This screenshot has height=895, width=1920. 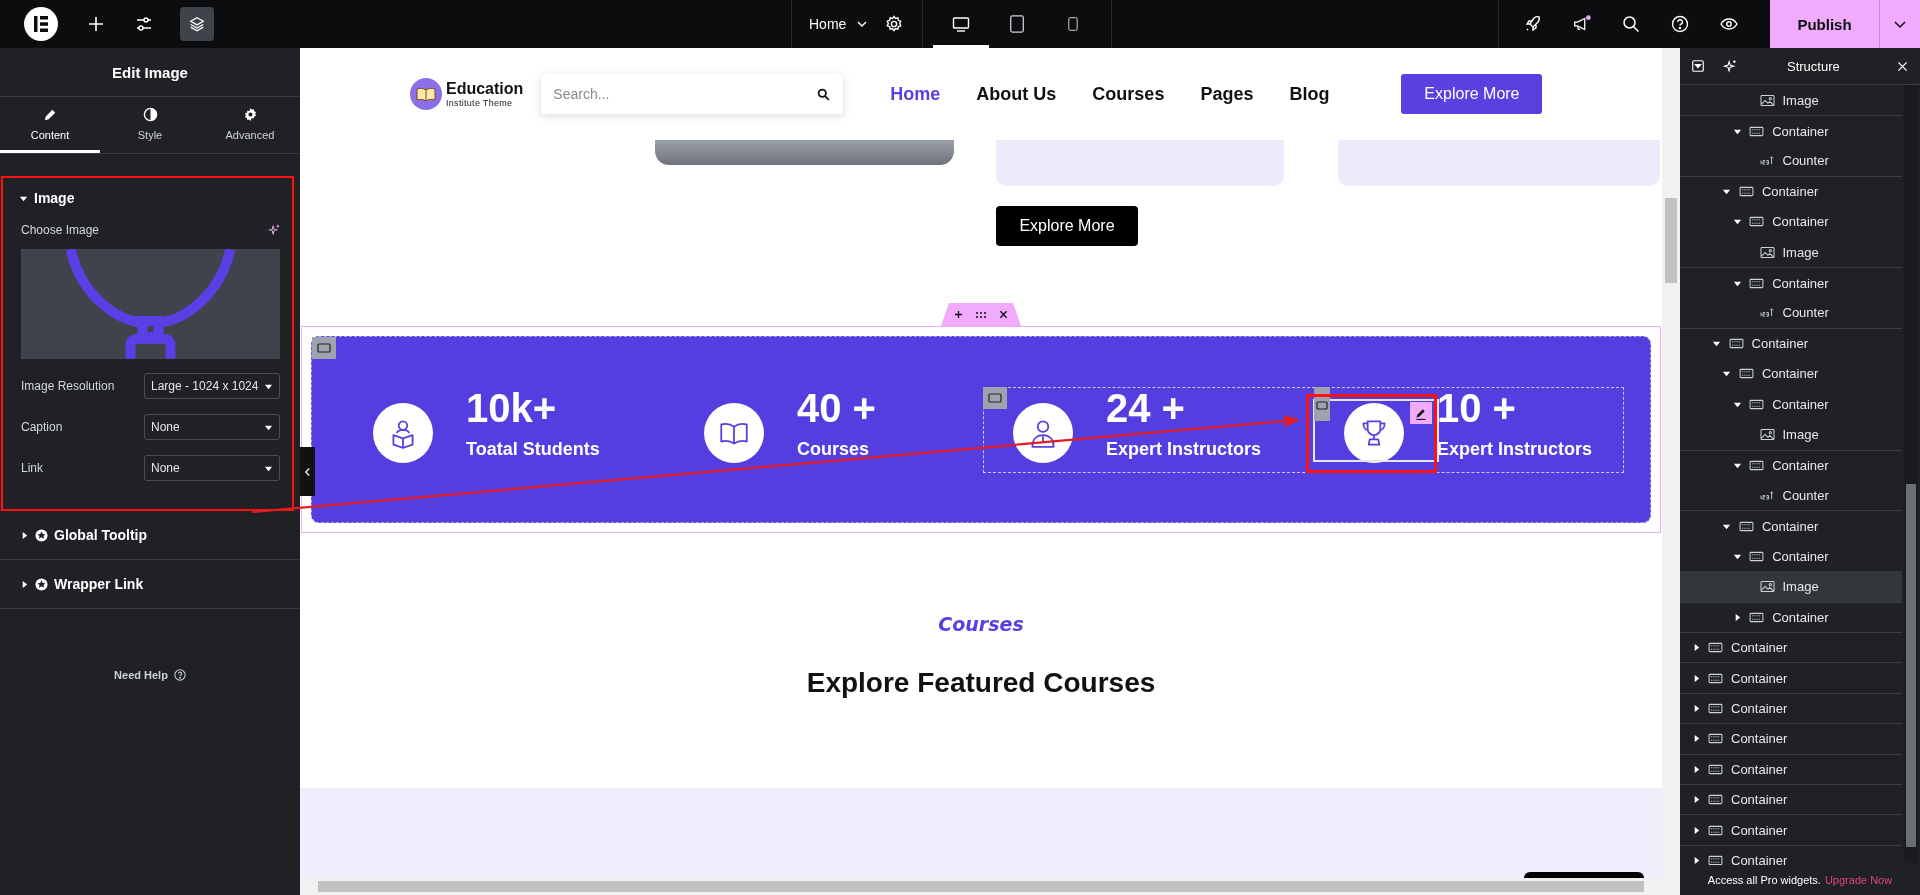 What do you see at coordinates (485, 89) in the screenshot?
I see `site-title: Education` at bounding box center [485, 89].